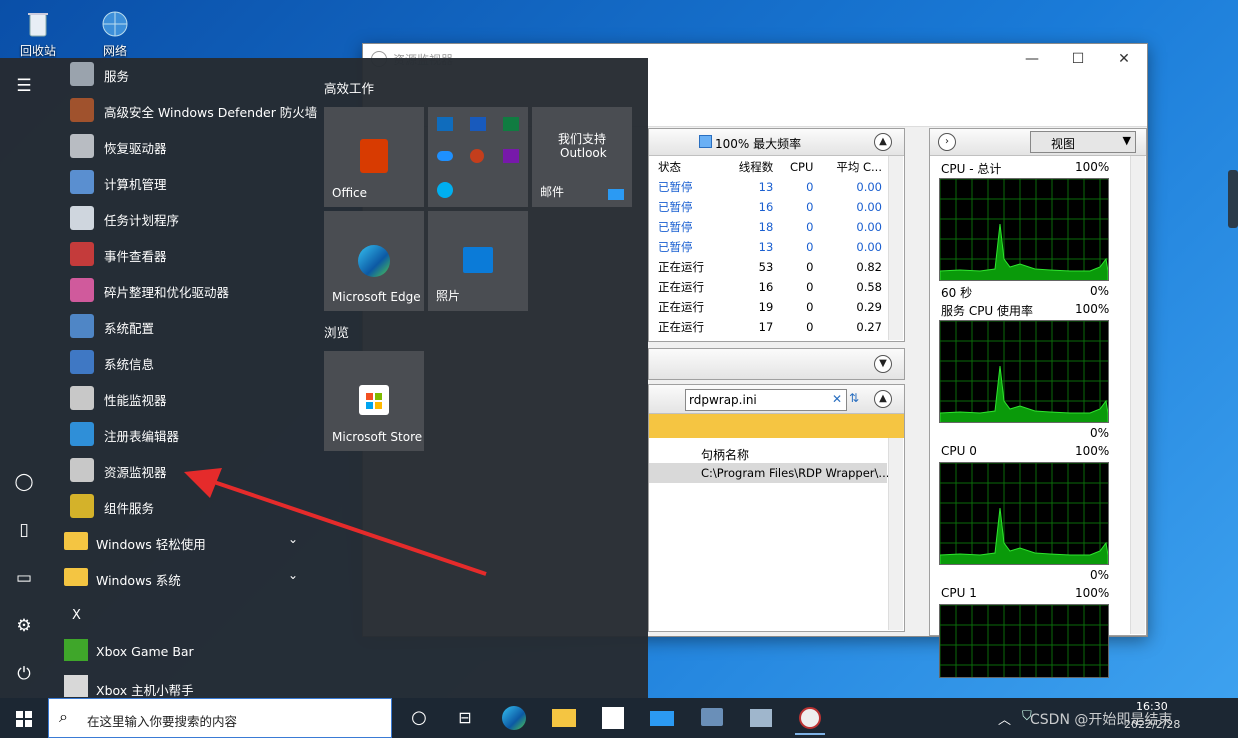  What do you see at coordinates (761, 718) in the screenshot?
I see `performance-taskbar-icon` at bounding box center [761, 718].